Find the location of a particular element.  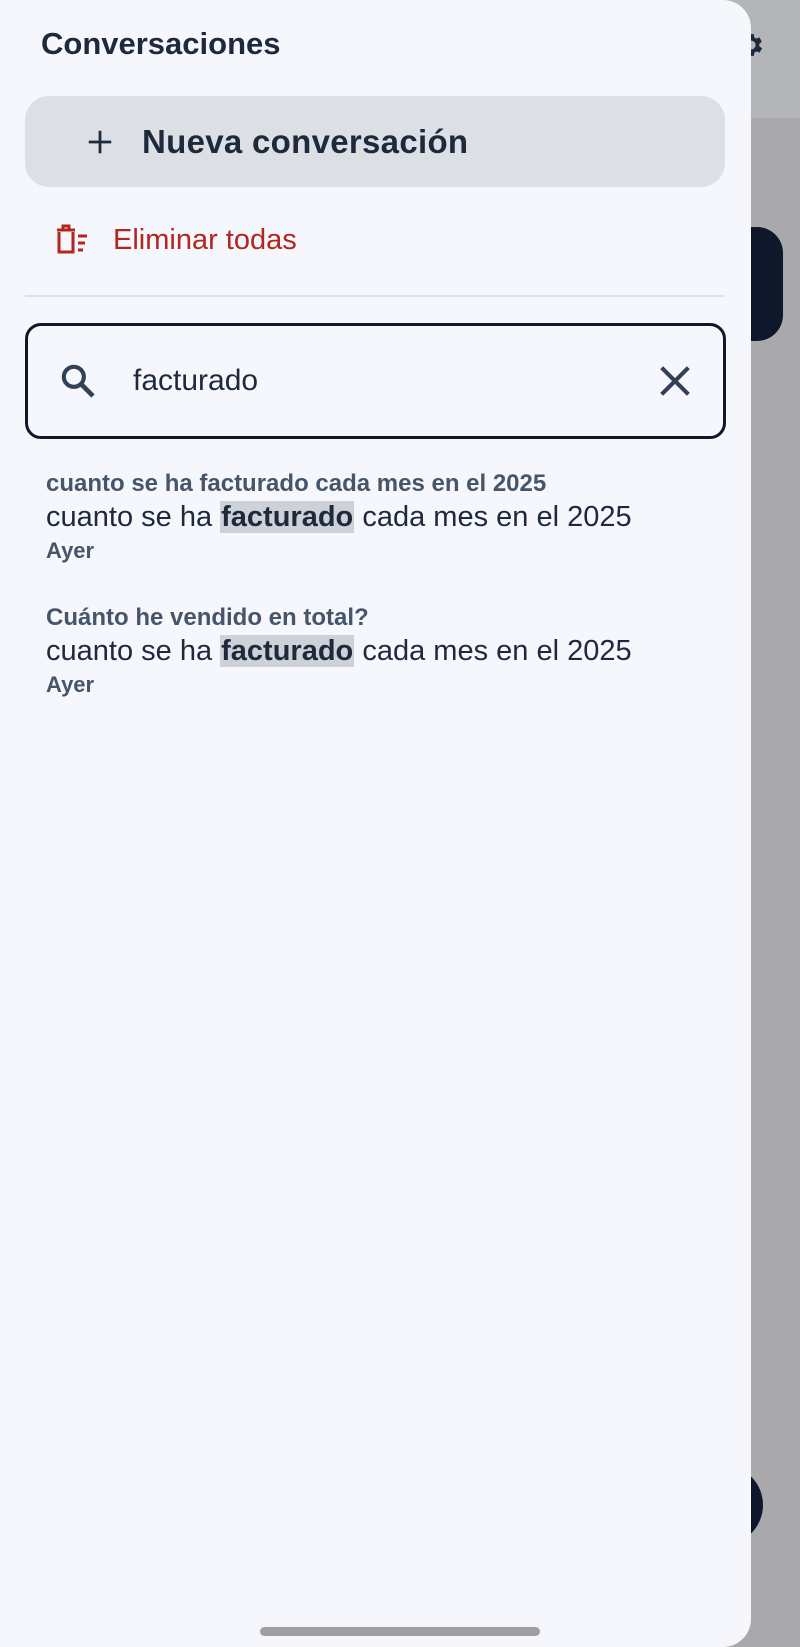

search-icon is located at coordinates (78, 381).